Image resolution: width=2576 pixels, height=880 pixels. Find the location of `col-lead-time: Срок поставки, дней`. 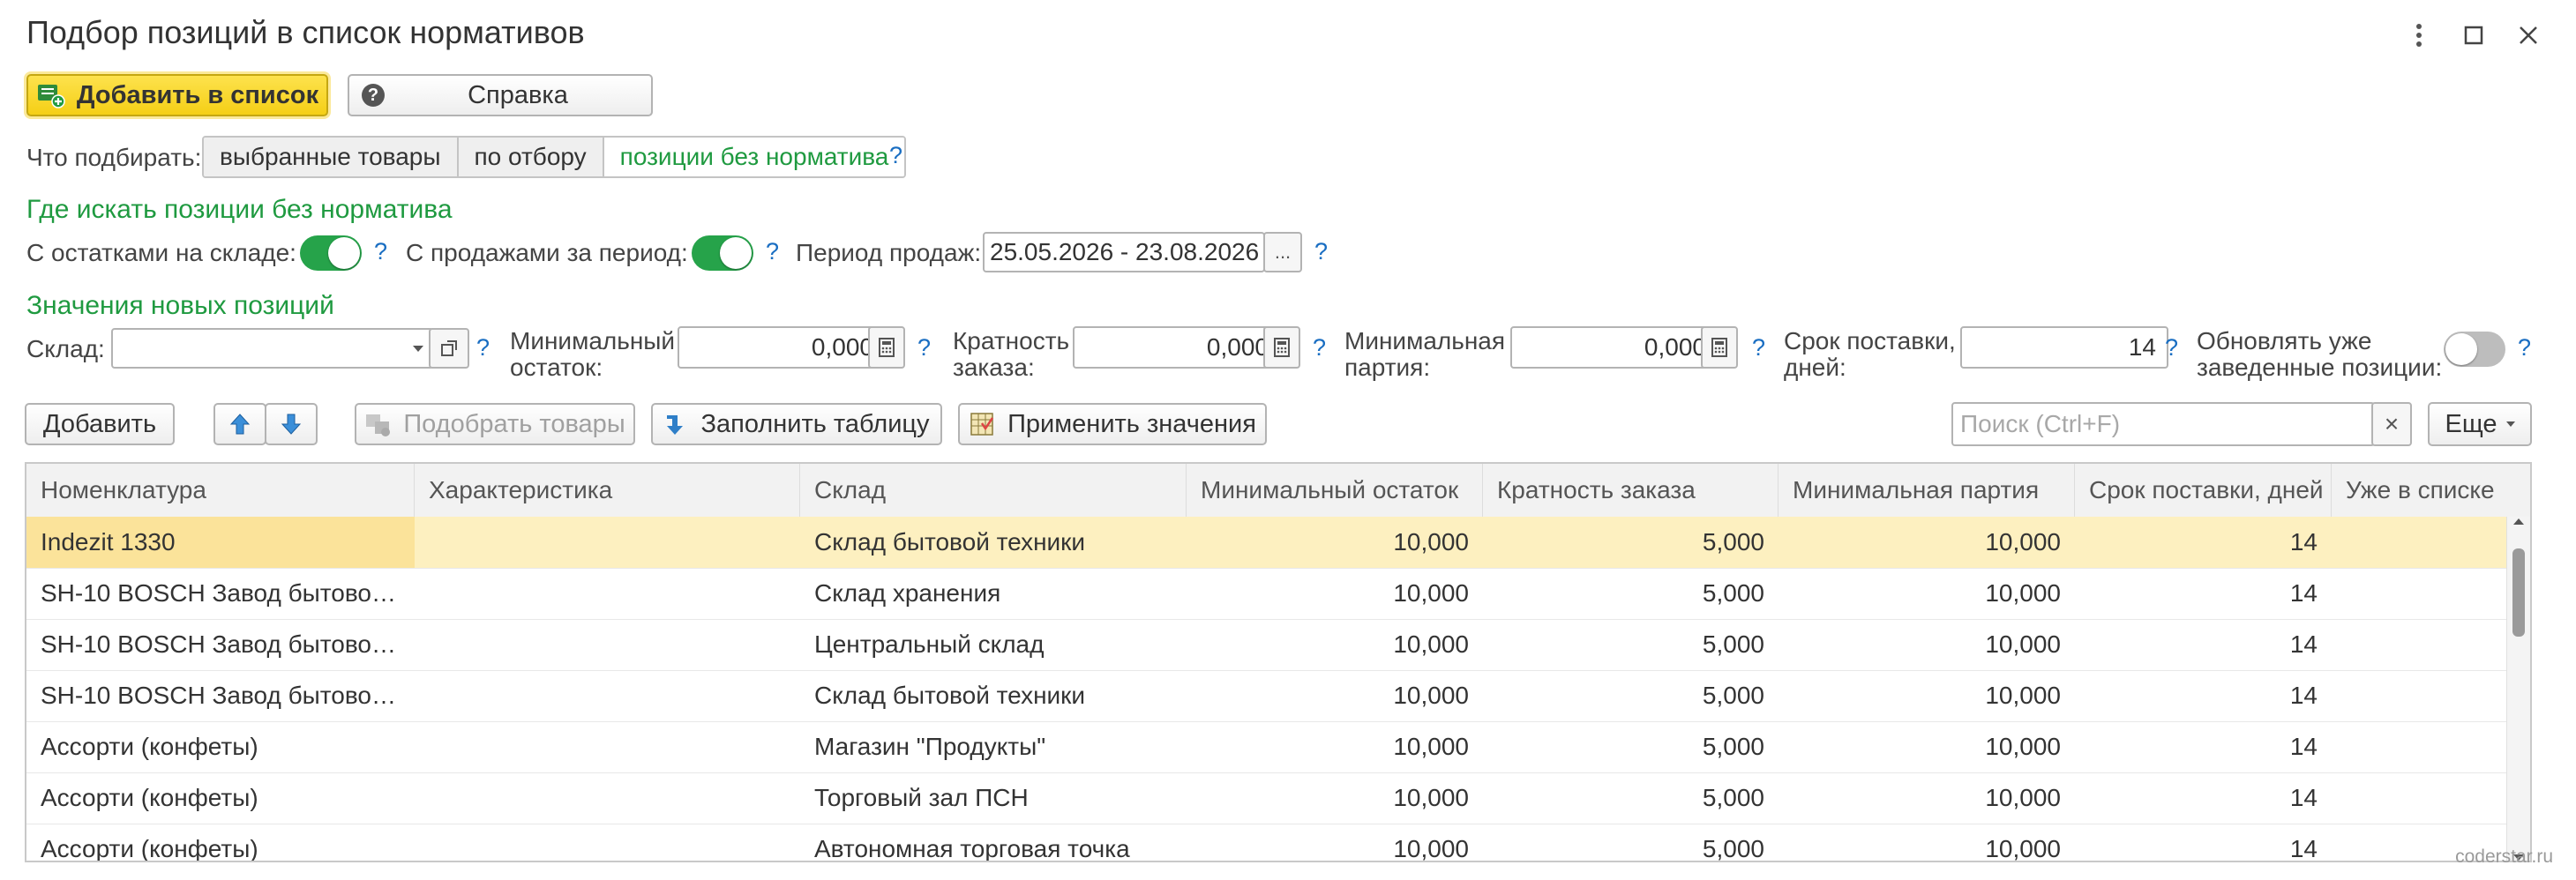

col-lead-time: Срок поставки, дней is located at coordinates (2204, 490).